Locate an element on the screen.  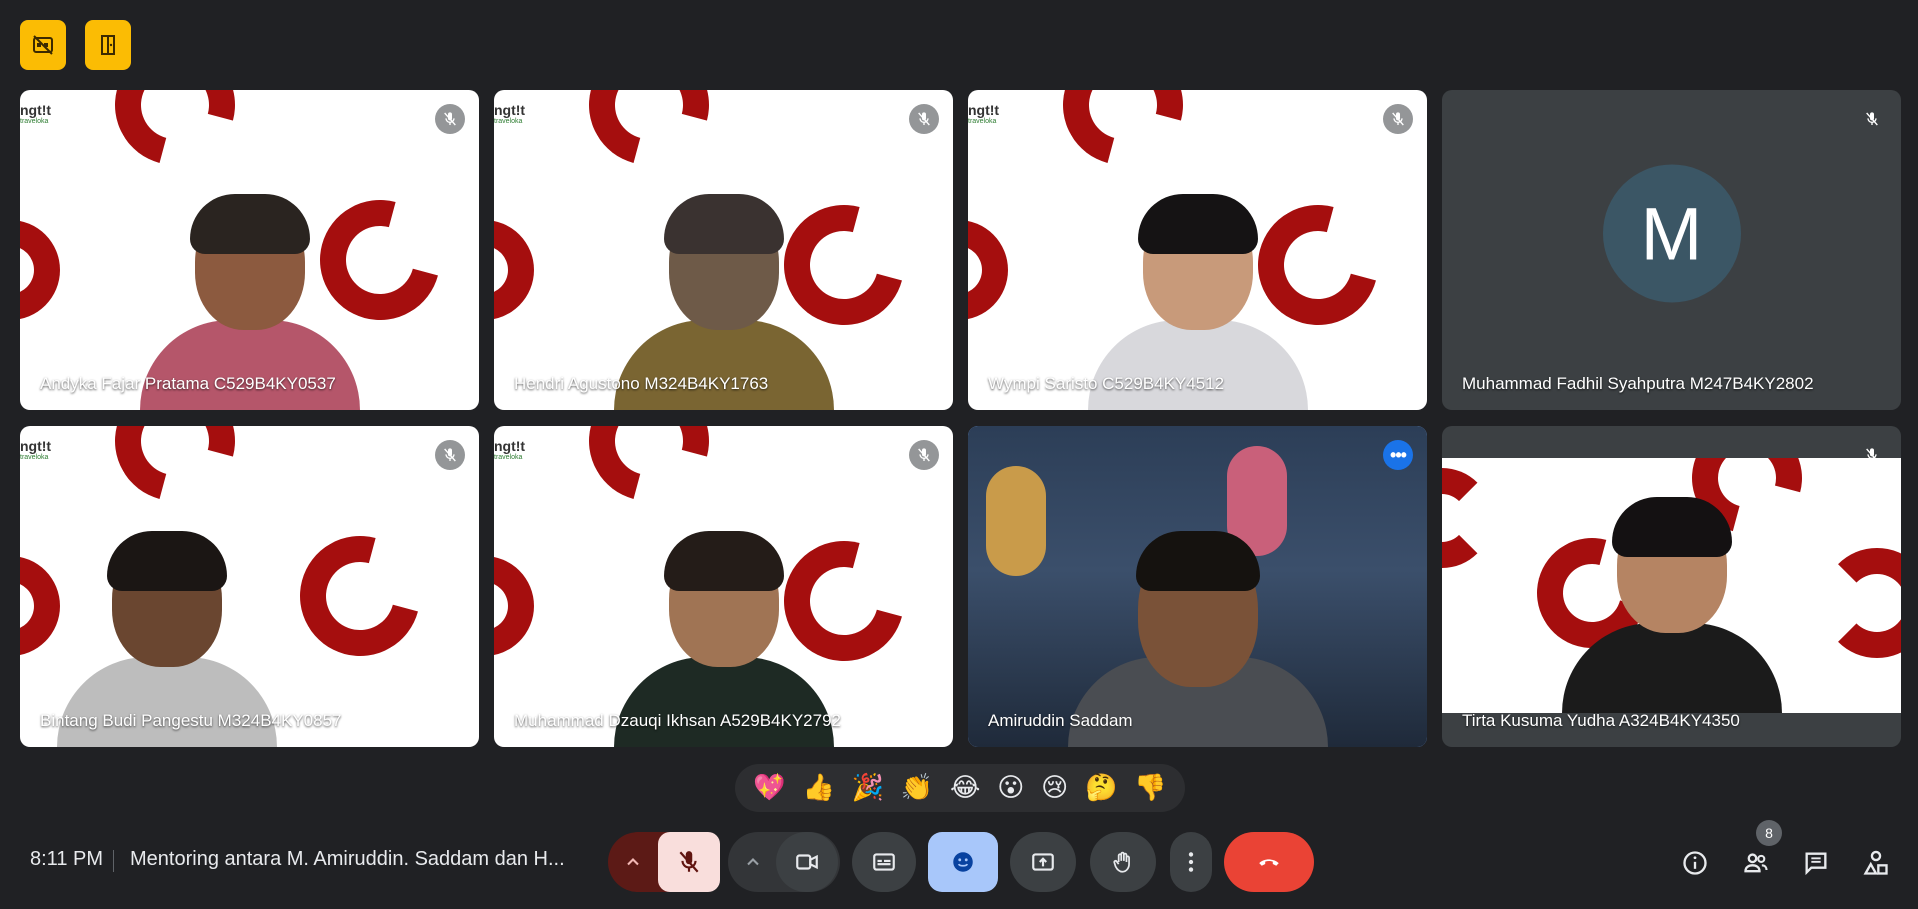
captions-off-button is located at coordinates (43, 45).